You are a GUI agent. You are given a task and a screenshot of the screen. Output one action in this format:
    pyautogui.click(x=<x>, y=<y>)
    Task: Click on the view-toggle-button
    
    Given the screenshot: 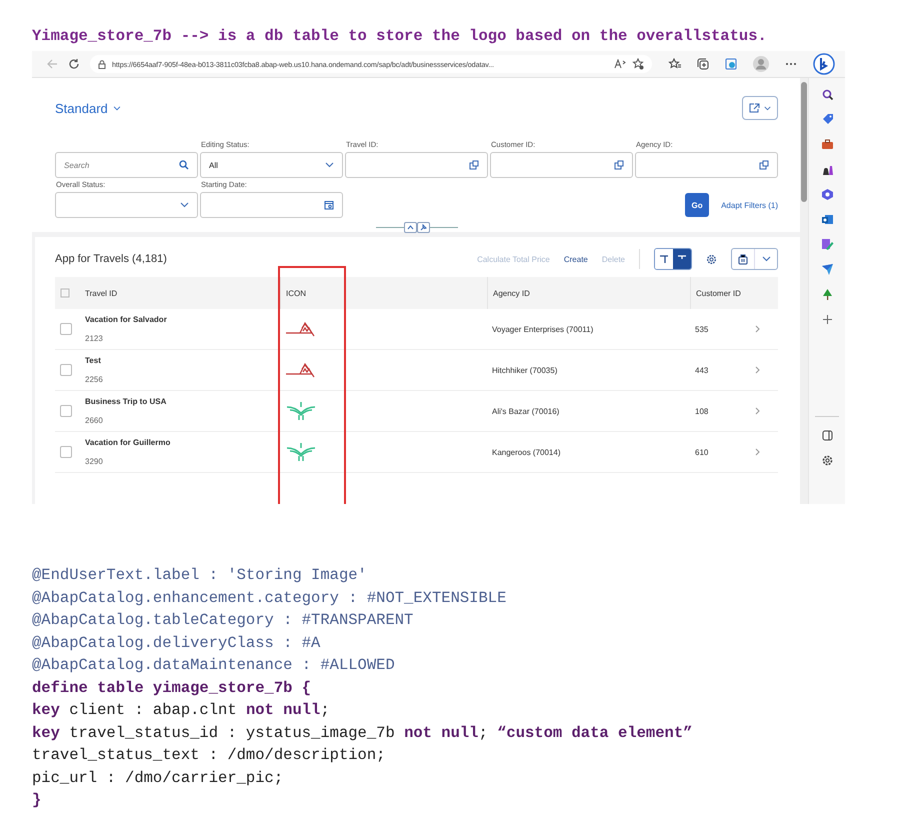 What is the action you would take?
    pyautogui.click(x=682, y=259)
    